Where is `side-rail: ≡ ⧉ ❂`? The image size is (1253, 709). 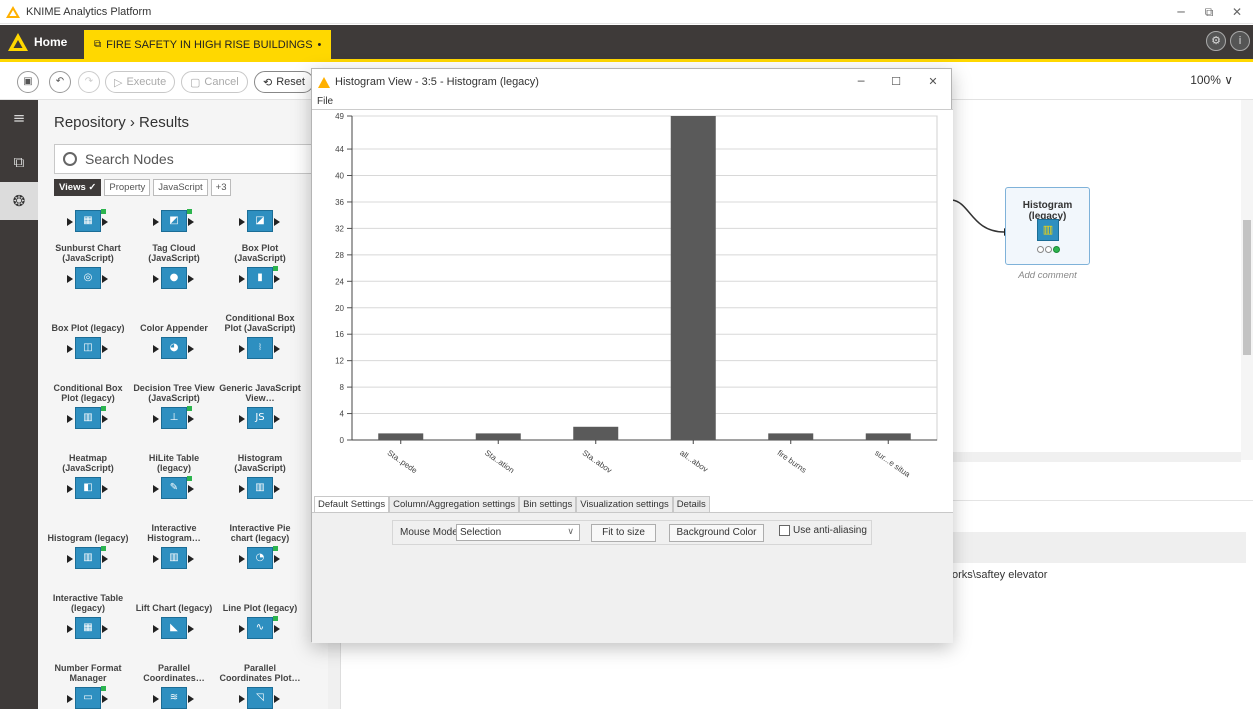
side-rail: ≡ ⧉ ❂ is located at coordinates (19, 404).